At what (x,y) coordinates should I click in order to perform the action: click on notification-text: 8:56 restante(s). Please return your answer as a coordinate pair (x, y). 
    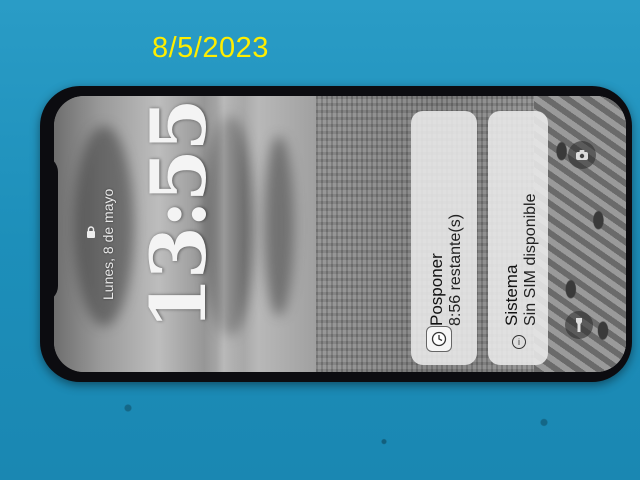
    Looking at the image, I should click on (455, 269).